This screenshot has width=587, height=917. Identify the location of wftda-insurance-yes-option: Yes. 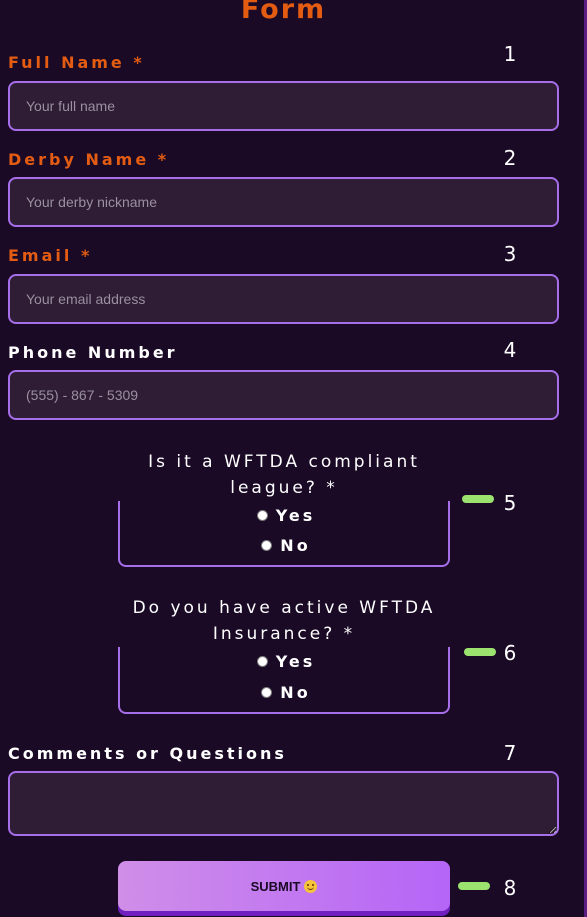
(286, 661).